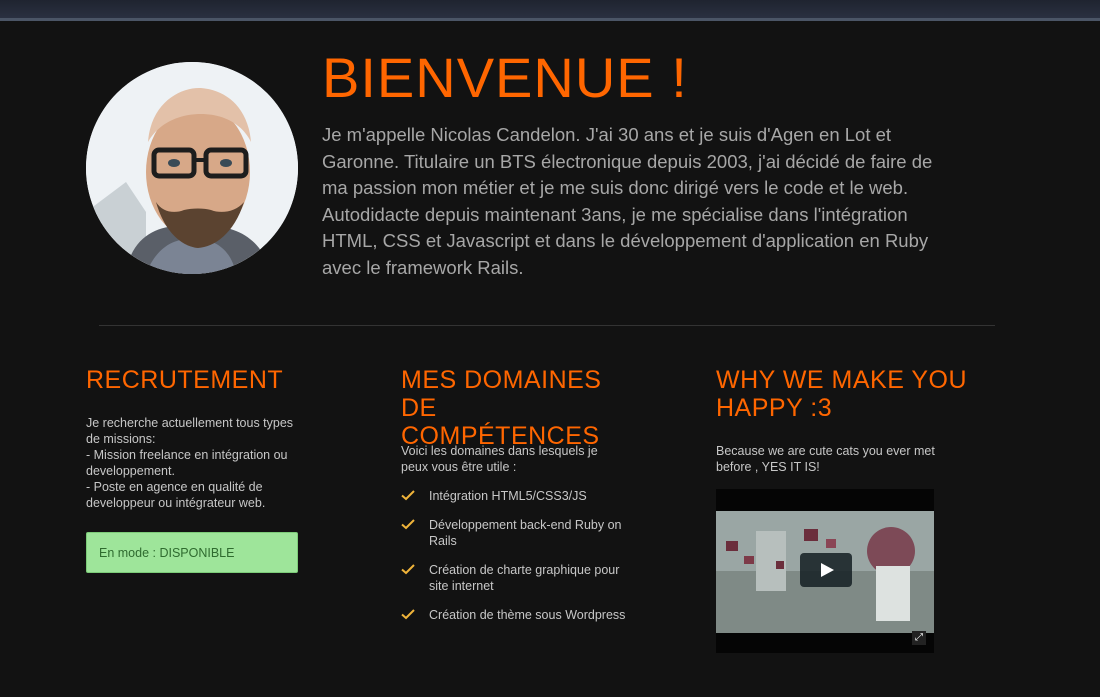 The width and height of the screenshot is (1100, 697). Describe the element at coordinates (508, 496) in the screenshot. I see `list-item-label: Intégration HTML5/CSS3/JS` at that location.